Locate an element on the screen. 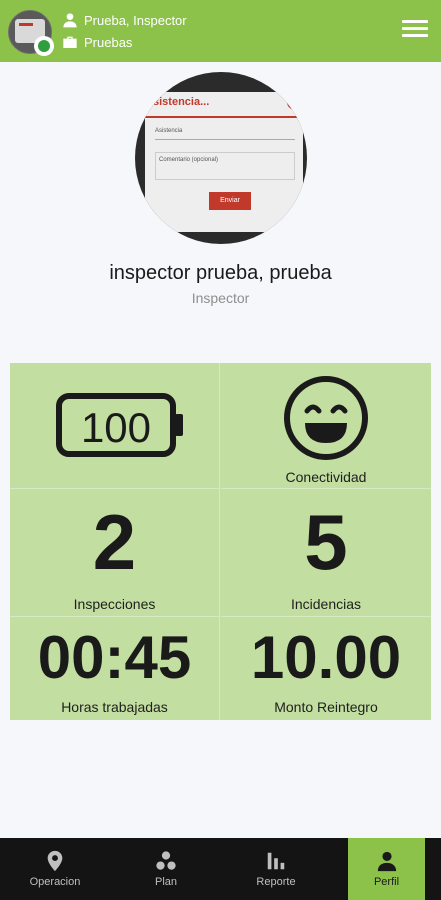 The height and width of the screenshot is (900, 441). hours-value: 00:45 is located at coordinates (114, 657).